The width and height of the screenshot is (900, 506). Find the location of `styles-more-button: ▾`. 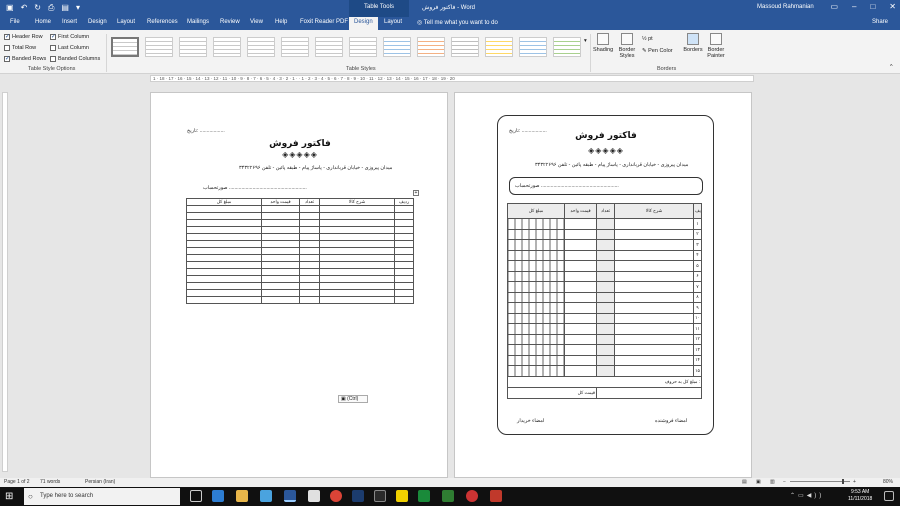

styles-more-button: ▾ is located at coordinates (585, 41).